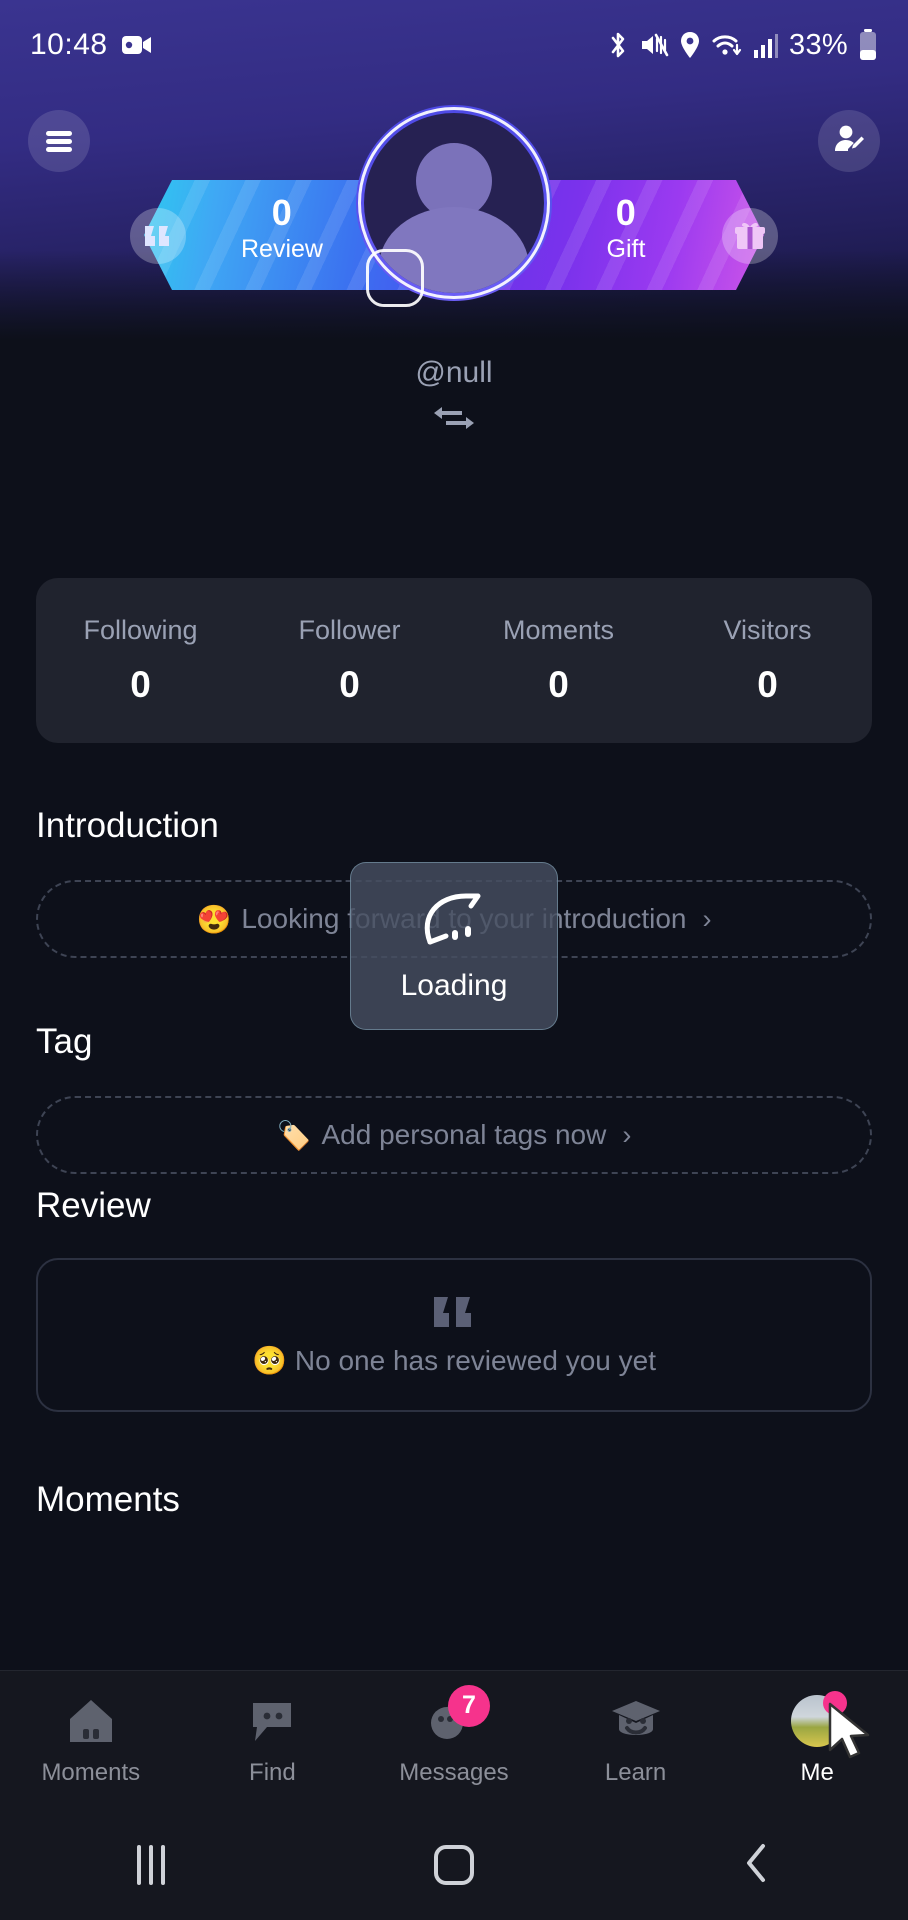 This screenshot has height=1920, width=908. I want to click on home-button, so click(454, 1865).